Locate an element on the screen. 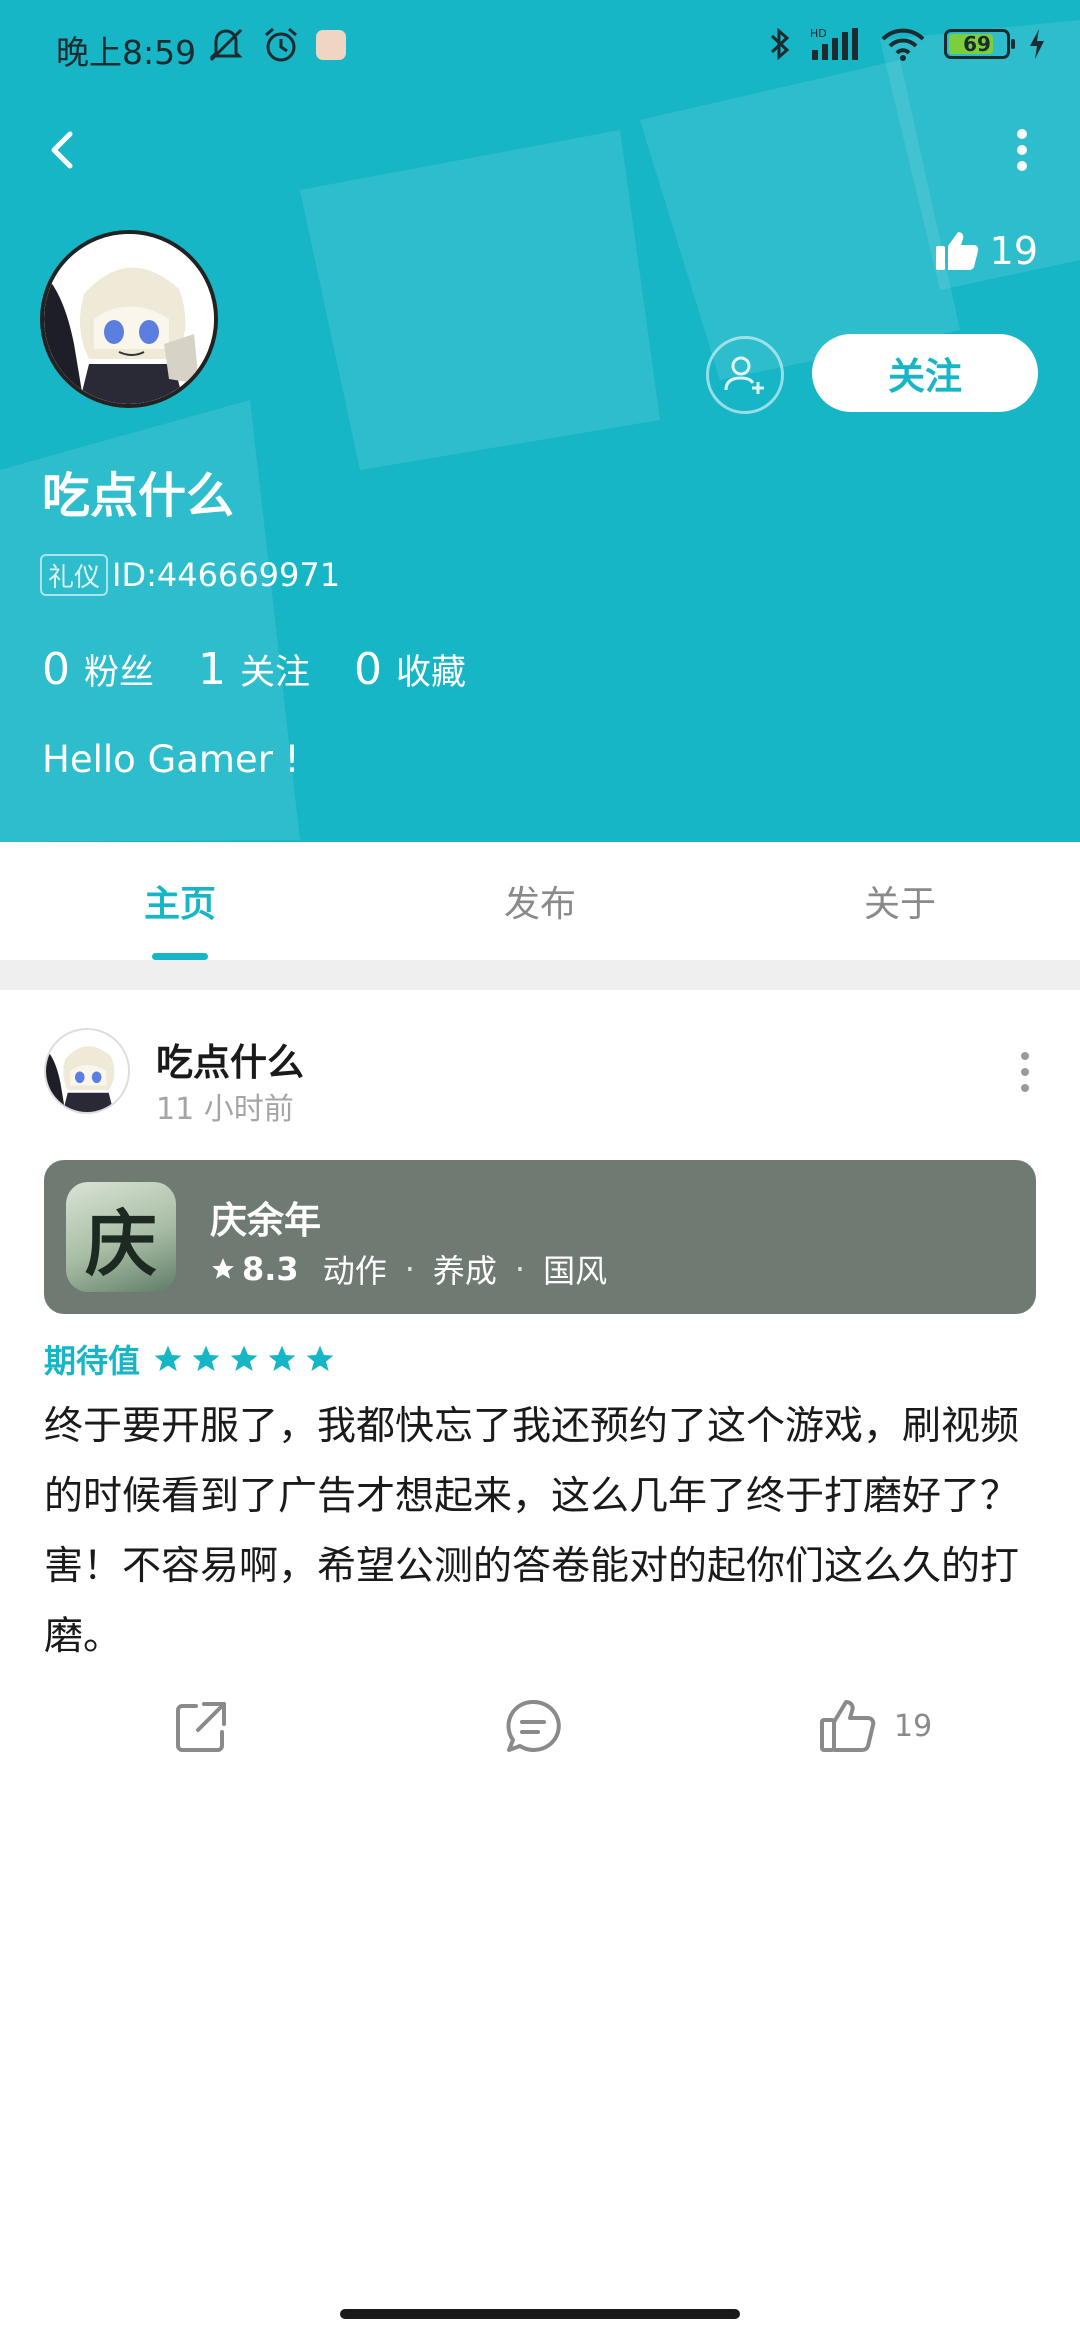  post-actions: 19 is located at coordinates (540, 1732).